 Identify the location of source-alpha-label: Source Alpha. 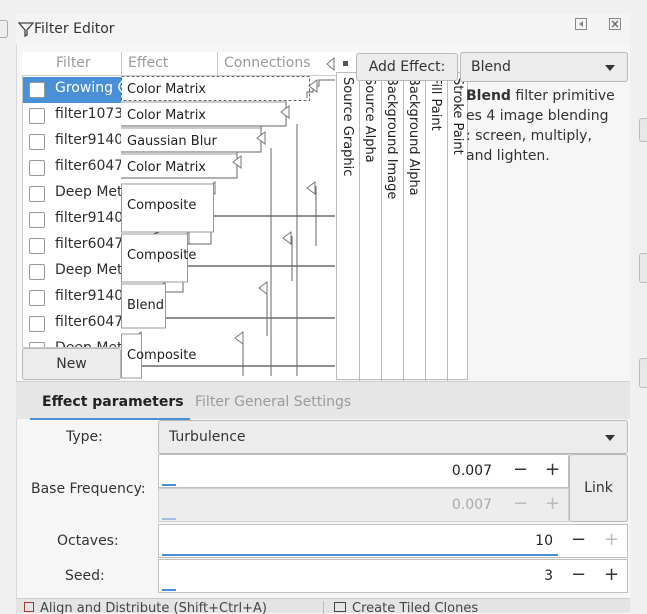
(369, 120).